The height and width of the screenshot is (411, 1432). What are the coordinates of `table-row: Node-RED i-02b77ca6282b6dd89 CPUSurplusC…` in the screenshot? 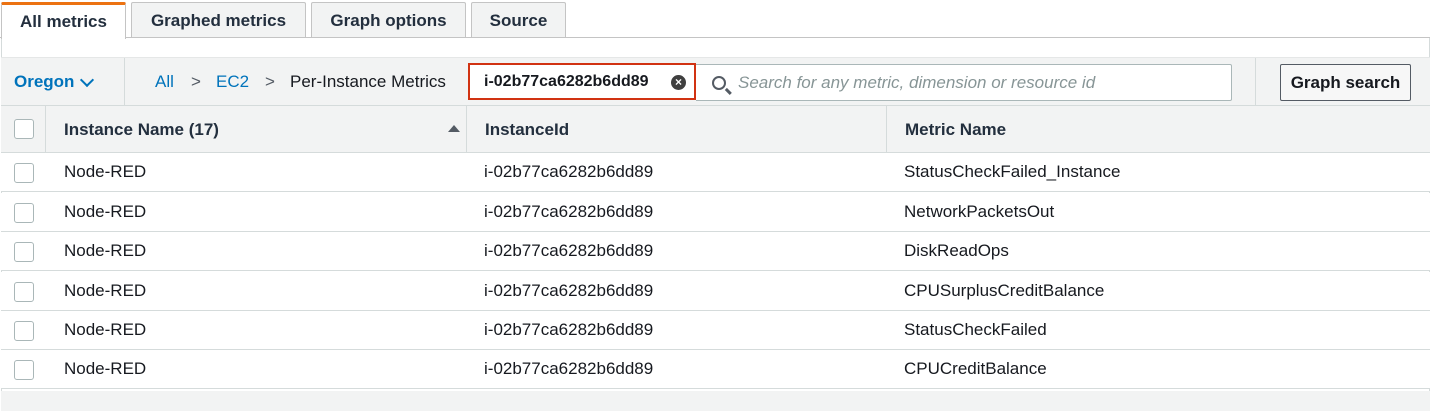 It's located at (715, 291).